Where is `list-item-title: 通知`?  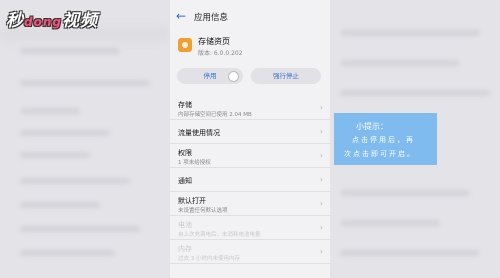
list-item-title: 通知 is located at coordinates (185, 181).